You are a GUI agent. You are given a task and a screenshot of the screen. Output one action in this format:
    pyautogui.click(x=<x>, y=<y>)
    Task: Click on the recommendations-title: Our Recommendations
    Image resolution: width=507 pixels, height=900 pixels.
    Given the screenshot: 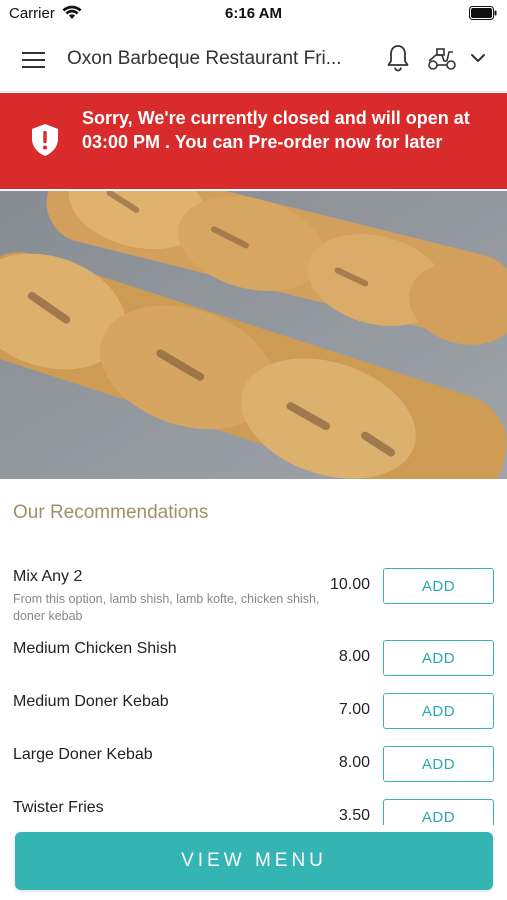 What is the action you would take?
    pyautogui.click(x=111, y=512)
    